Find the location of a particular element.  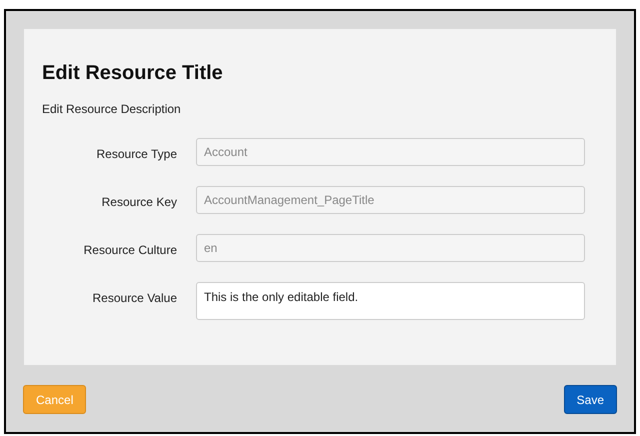

field-label: Resource Key is located at coordinates (139, 202).